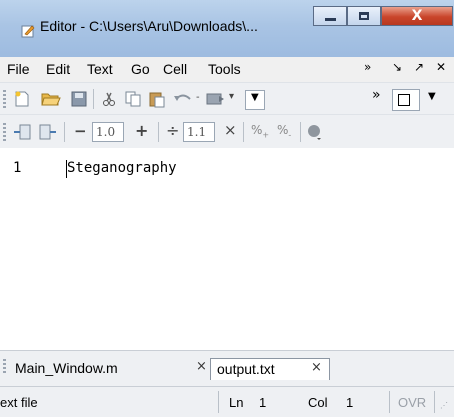 This screenshot has width=454, height=417. Describe the element at coordinates (397, 67) in the screenshot. I see `dock-icon: ↘` at that location.